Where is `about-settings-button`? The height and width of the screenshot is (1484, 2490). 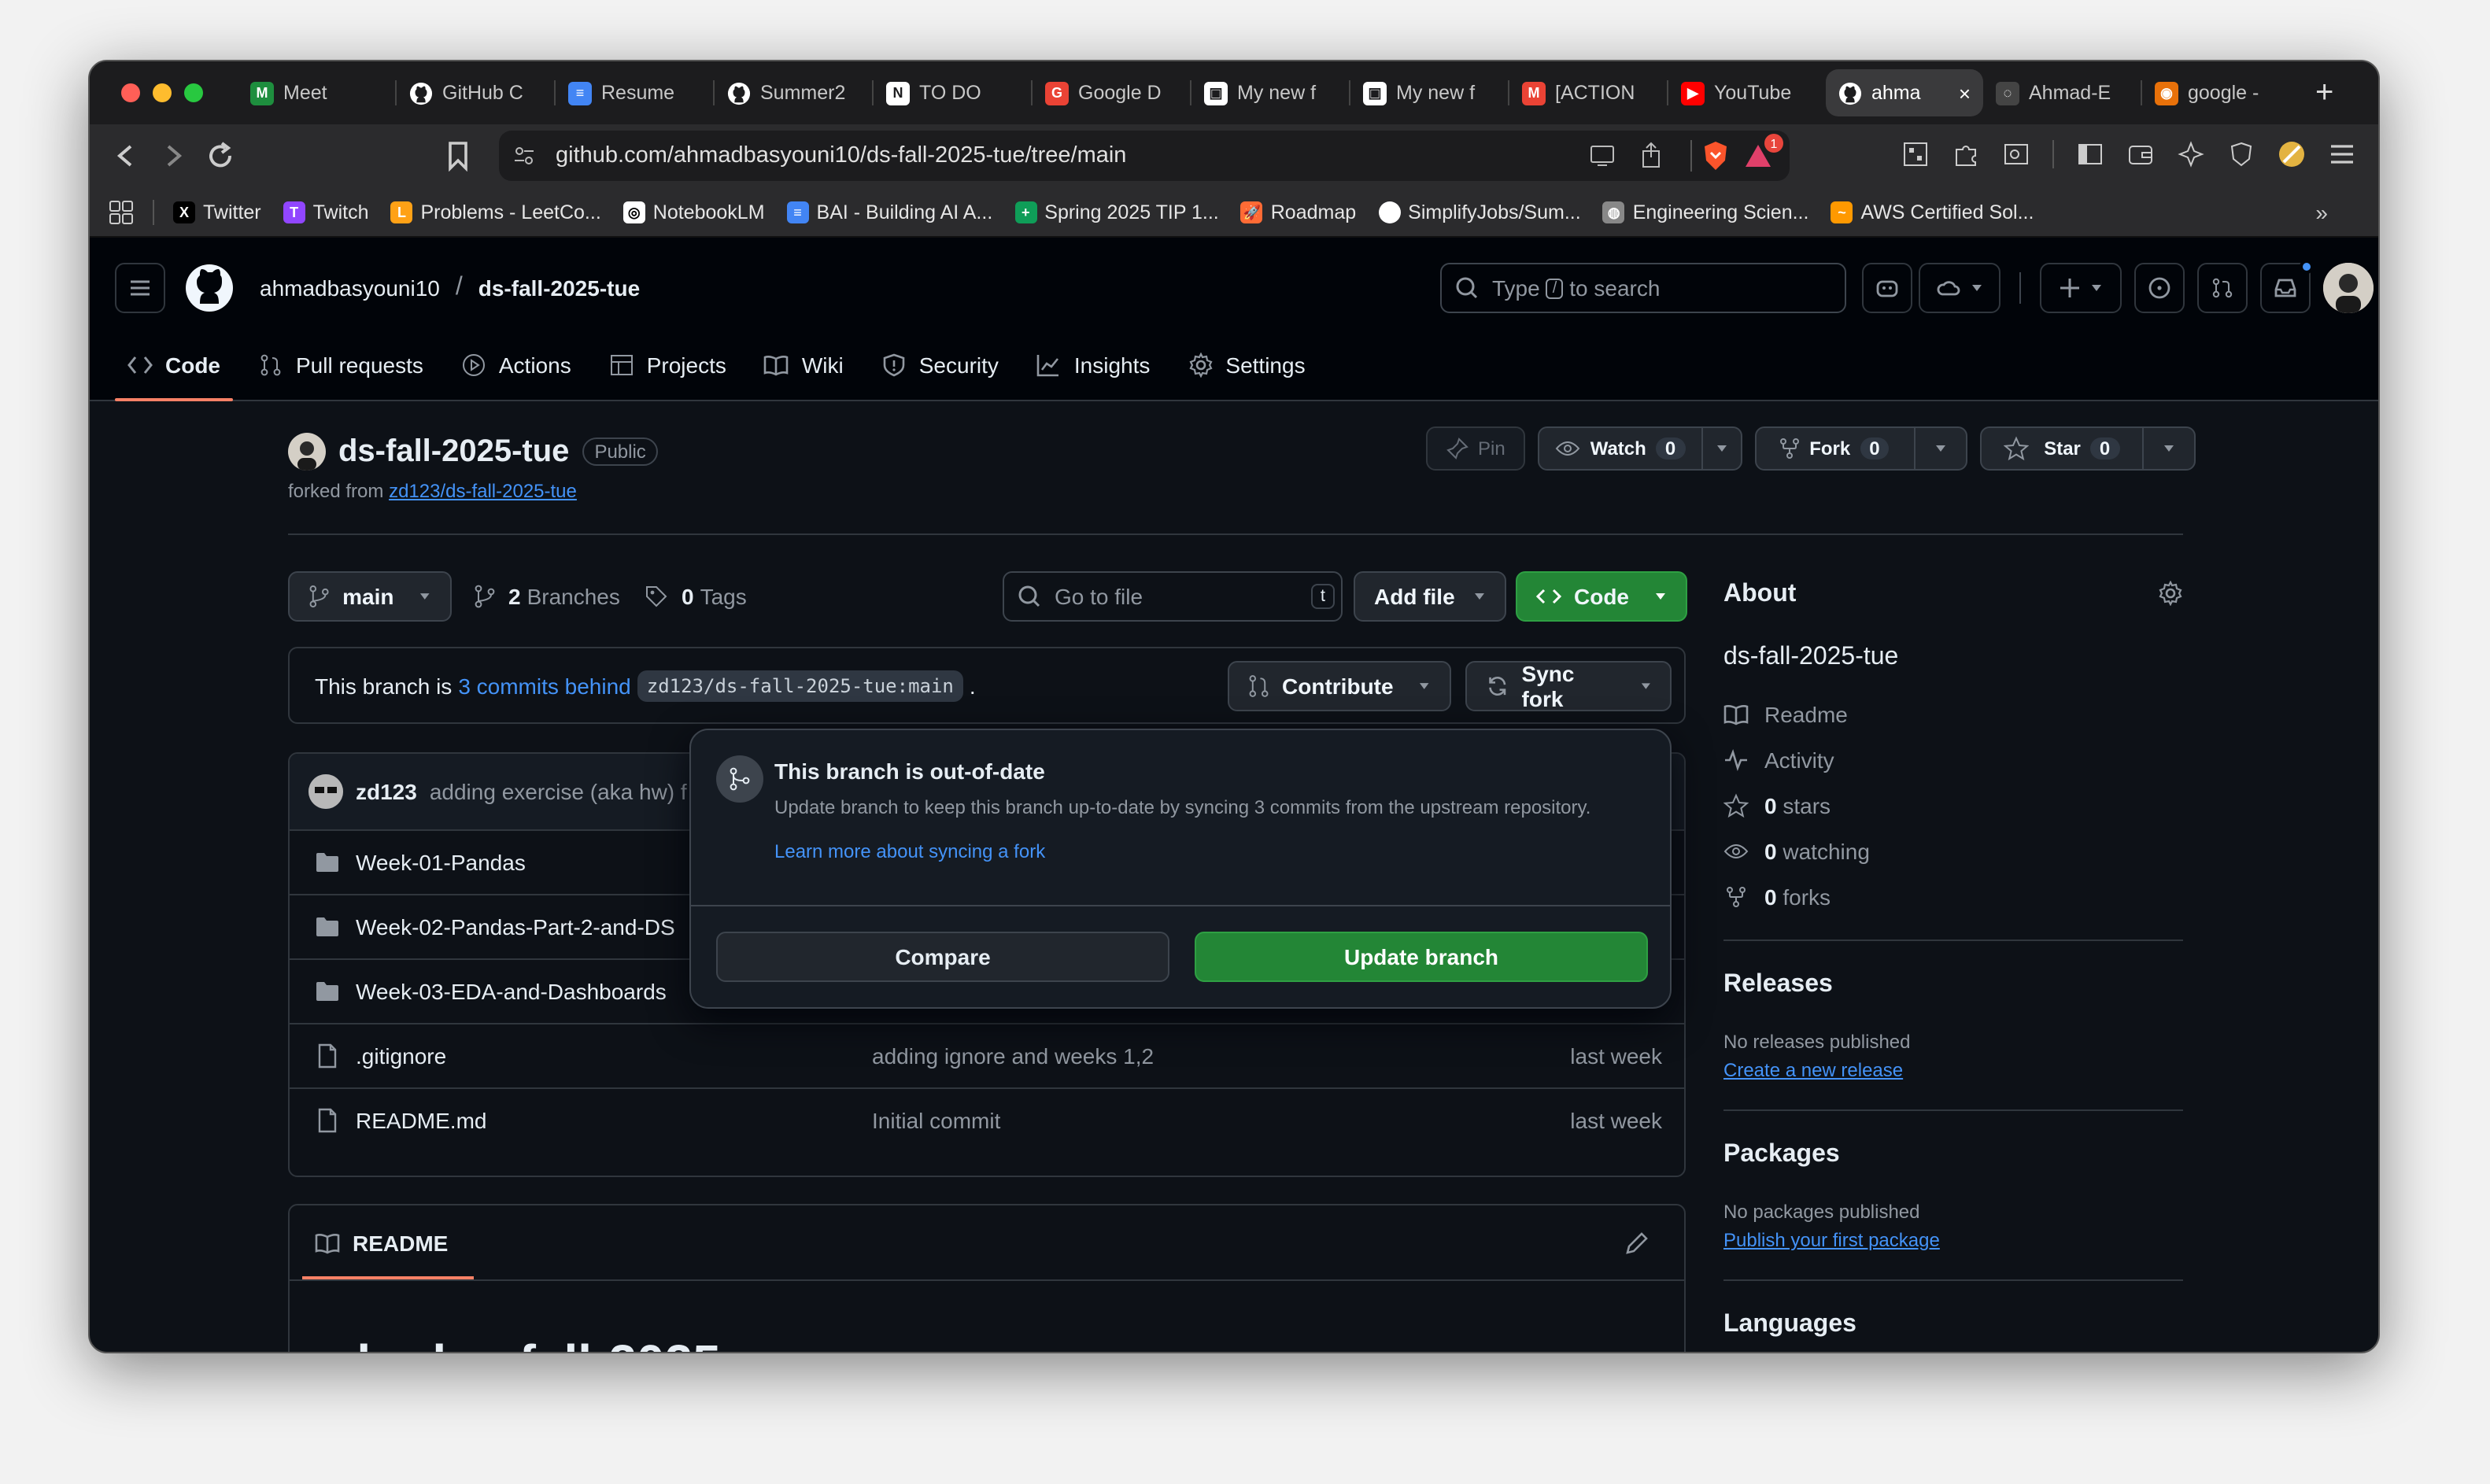 about-settings-button is located at coordinates (2170, 593).